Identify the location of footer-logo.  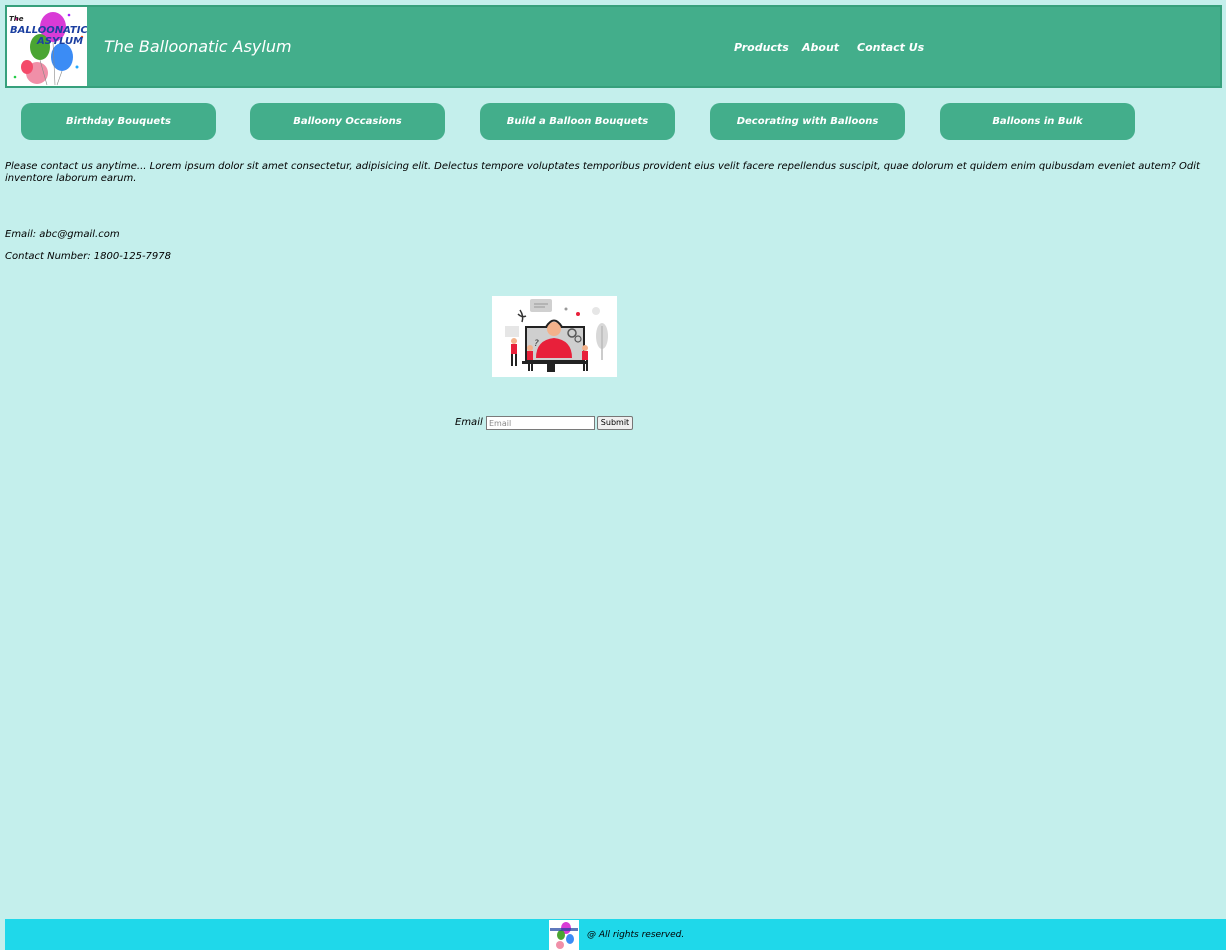
(564, 935).